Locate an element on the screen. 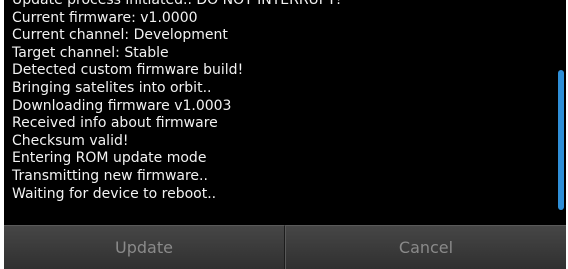 Image resolution: width=568 pixels, height=269 pixels. log-line: Bringing satelites into orbit.. is located at coordinates (112, 87).